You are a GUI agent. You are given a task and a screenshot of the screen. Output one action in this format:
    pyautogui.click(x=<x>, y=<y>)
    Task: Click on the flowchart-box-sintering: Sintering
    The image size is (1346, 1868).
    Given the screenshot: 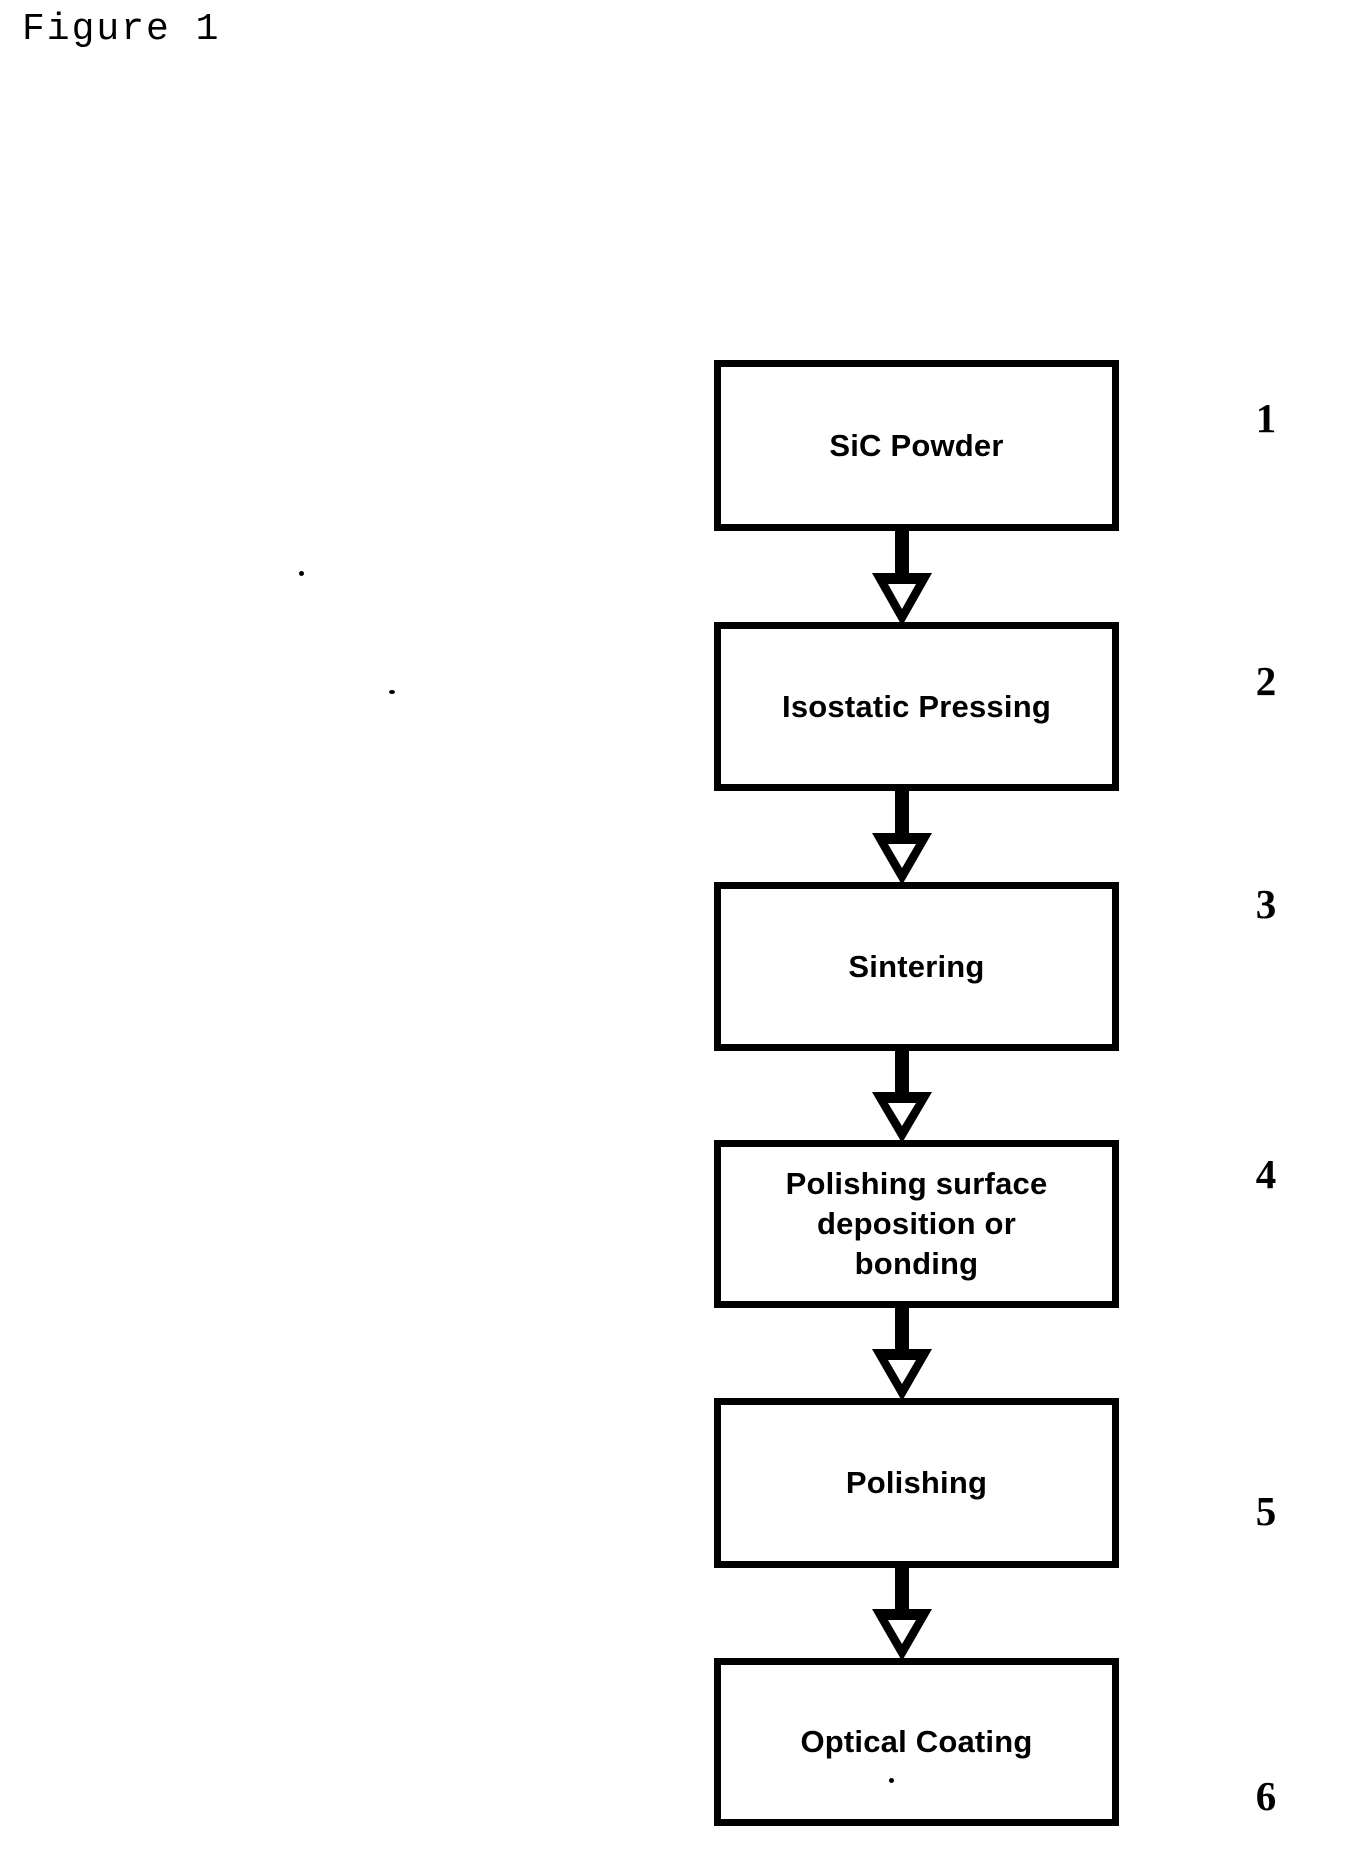 What is the action you would take?
    pyautogui.click(x=916, y=966)
    